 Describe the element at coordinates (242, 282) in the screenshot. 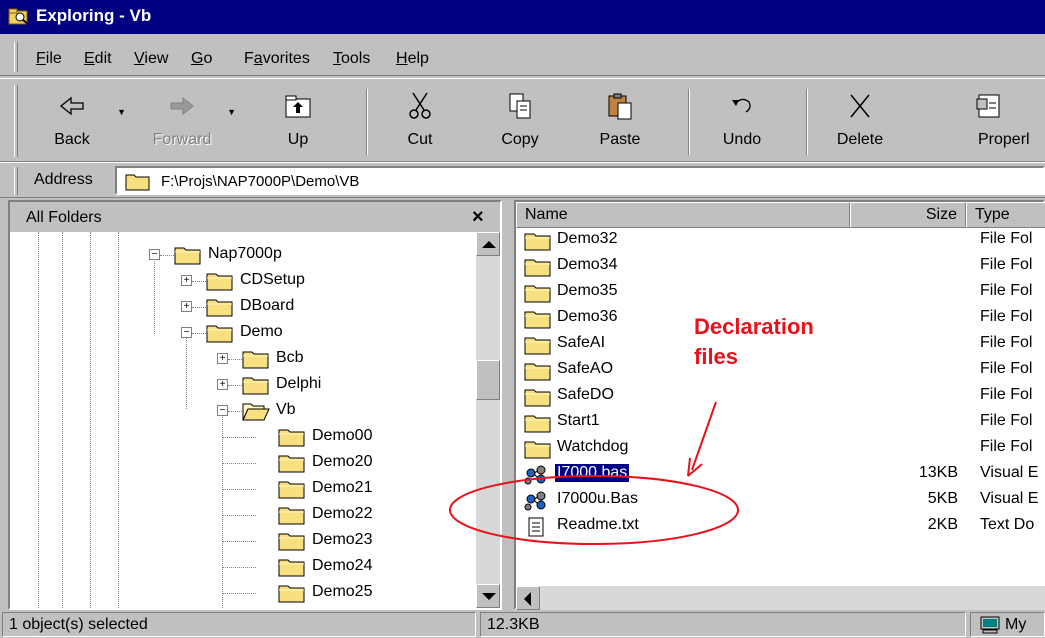

I see `tree-node-cdsetup: + CDSetup` at that location.